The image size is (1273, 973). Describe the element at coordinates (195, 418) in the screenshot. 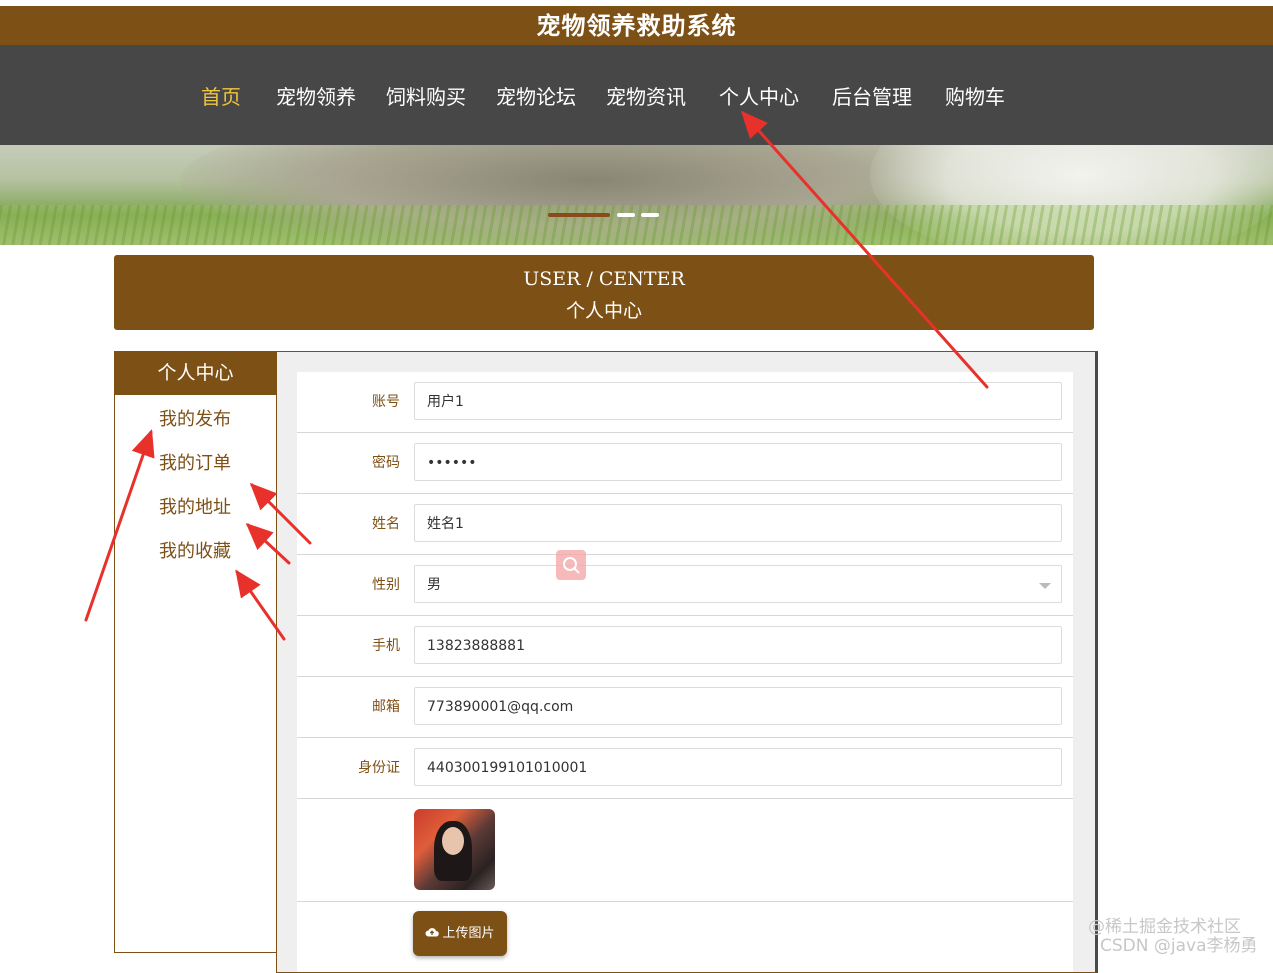

I see `sidebar-item-my-posts: 我的发布` at that location.